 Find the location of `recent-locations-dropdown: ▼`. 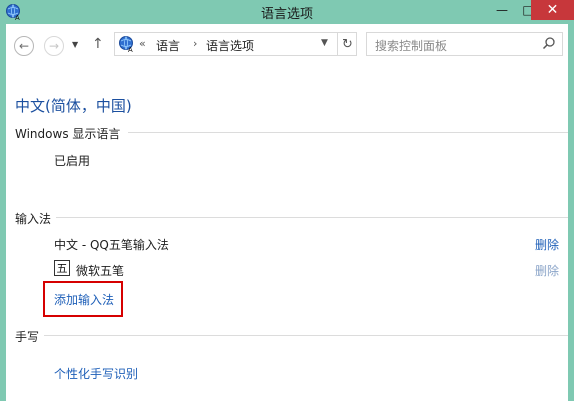

recent-locations-dropdown: ▼ is located at coordinates (75, 44).